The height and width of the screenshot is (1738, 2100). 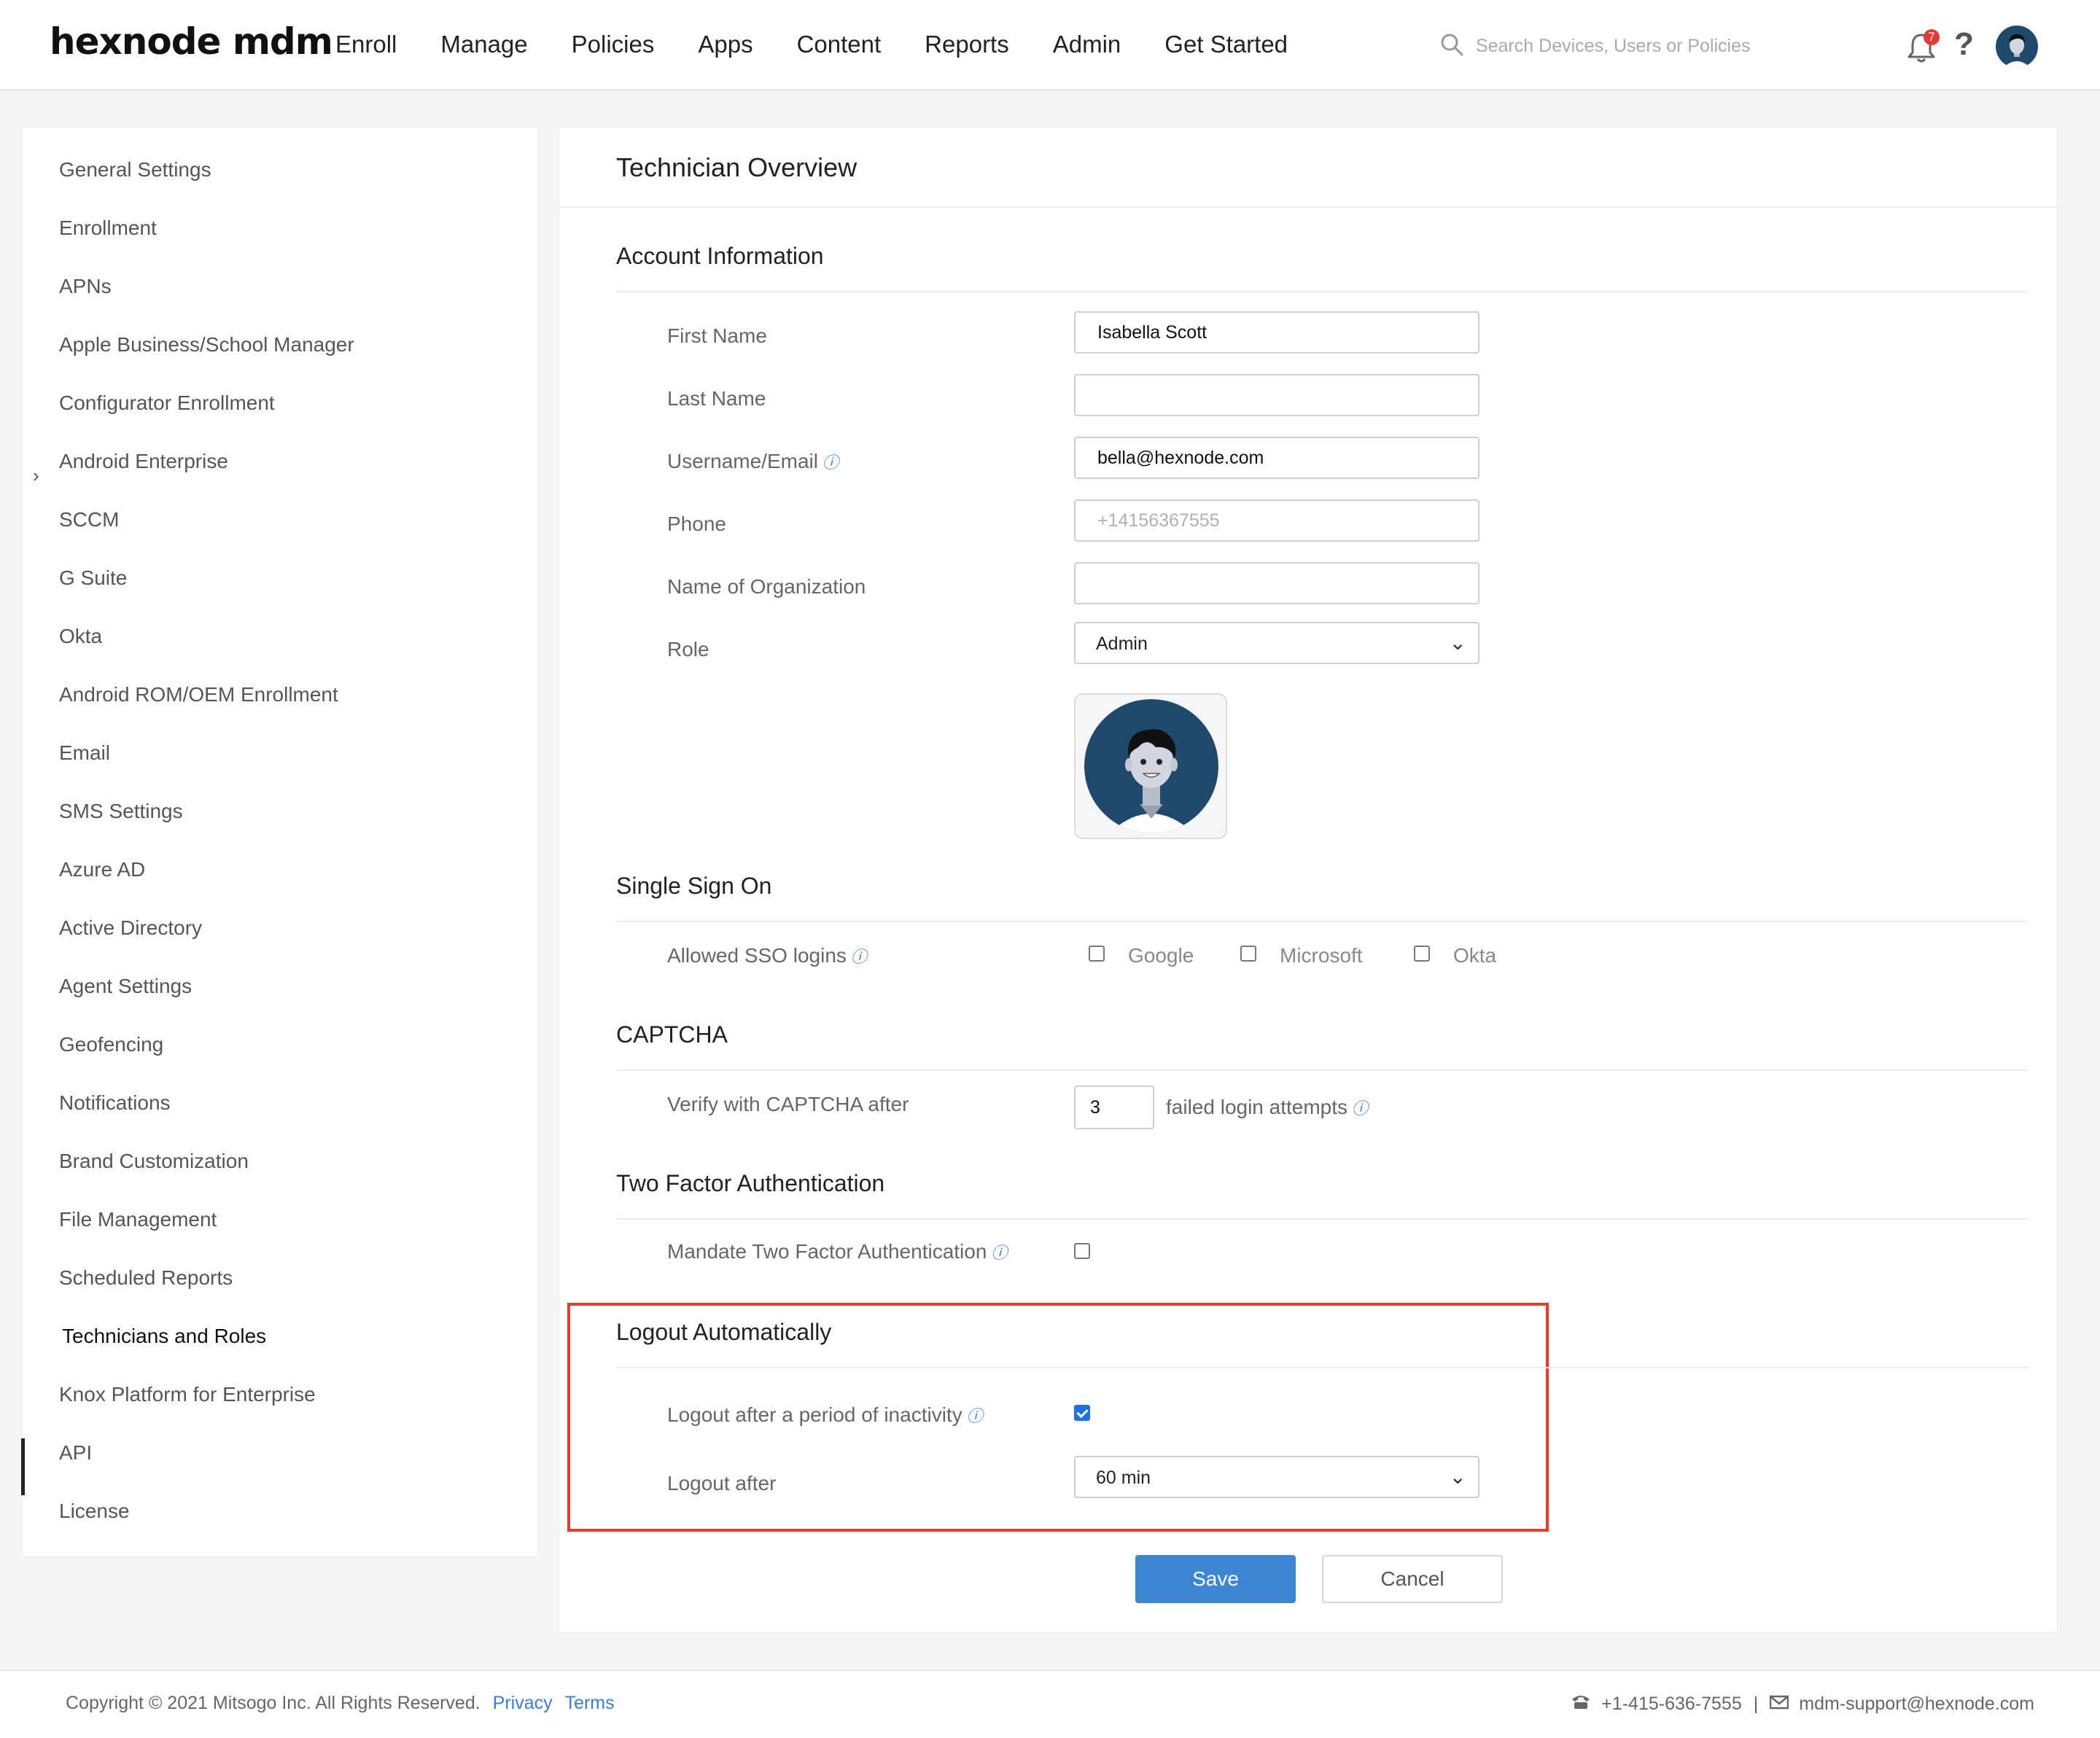 I want to click on sidebar-item-license: License, so click(x=94, y=1511).